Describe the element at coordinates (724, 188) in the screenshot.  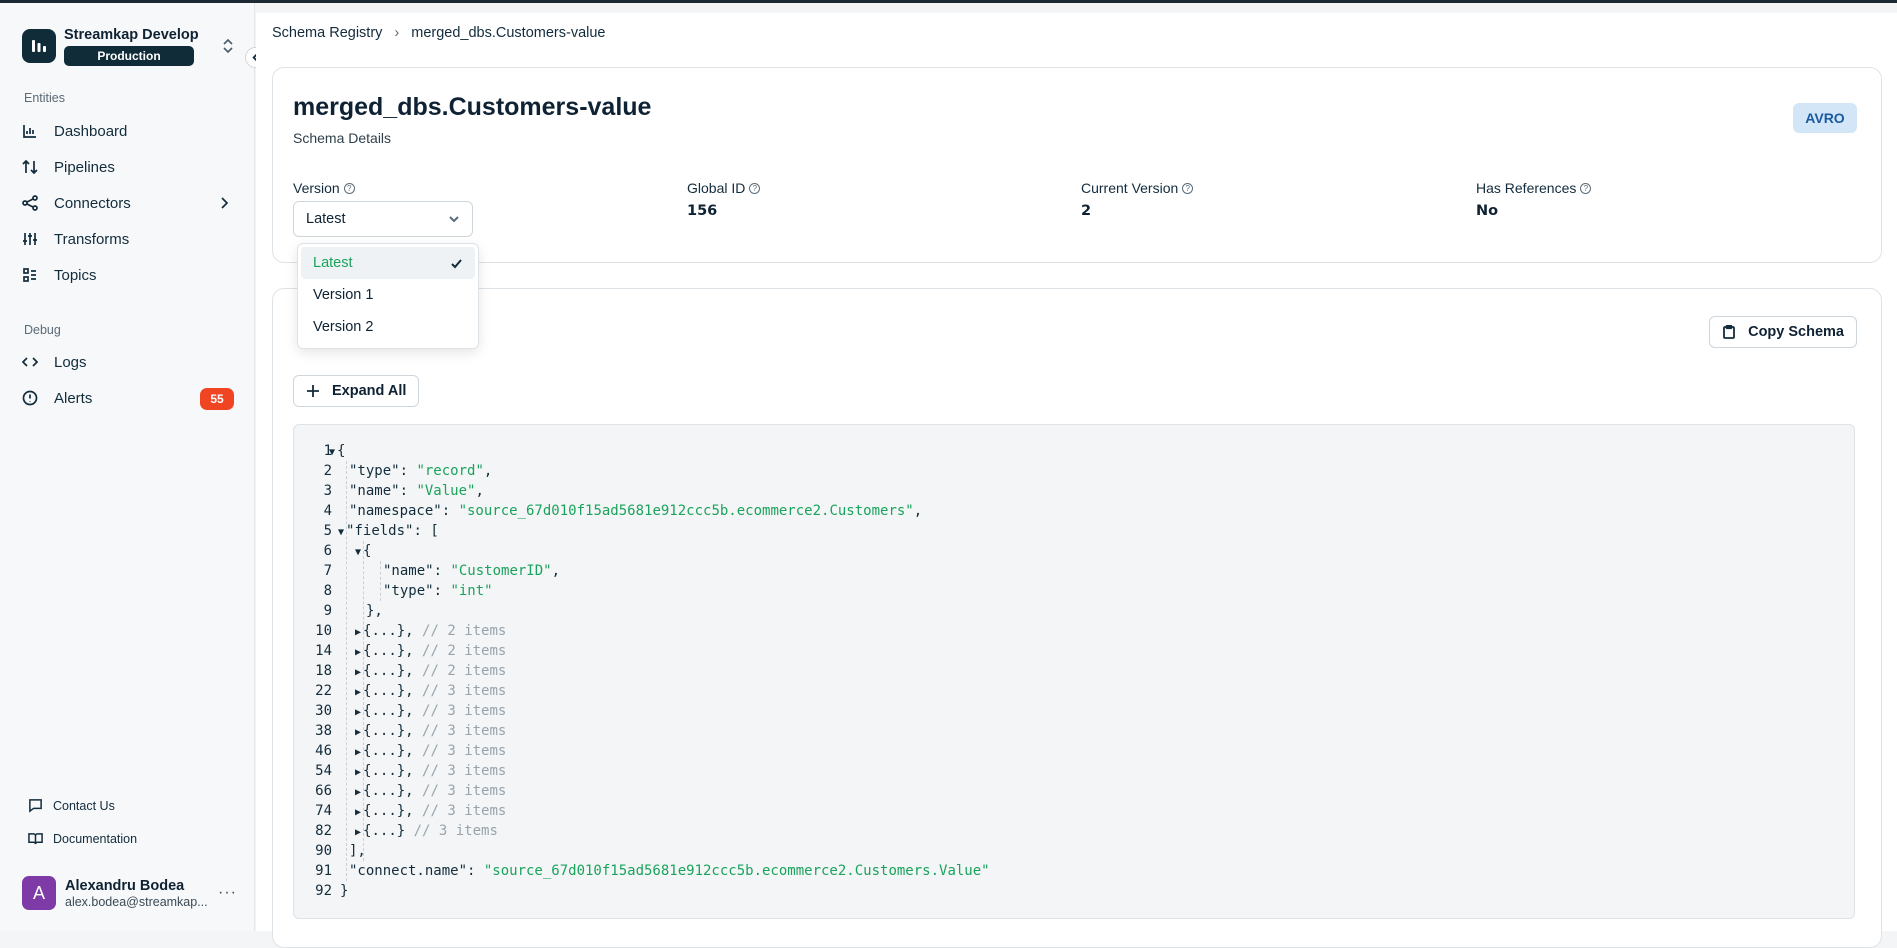
I see `global-id-label: Global ID?` at that location.